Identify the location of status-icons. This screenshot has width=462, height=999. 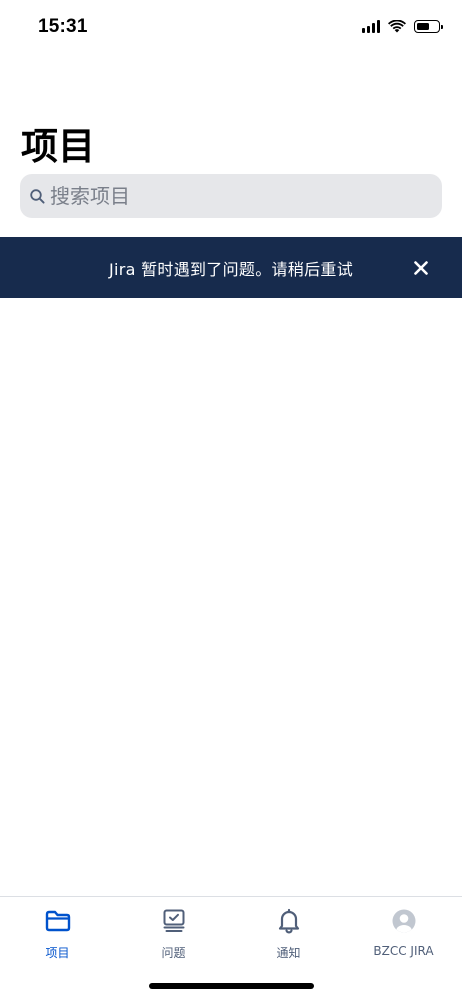
(402, 26).